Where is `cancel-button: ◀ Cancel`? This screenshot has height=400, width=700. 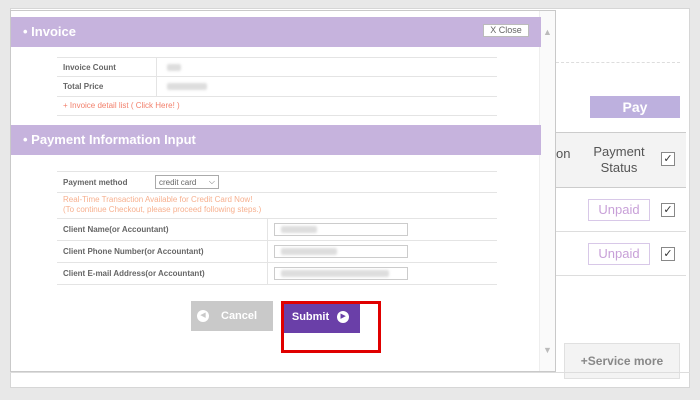
cancel-button: ◀ Cancel is located at coordinates (232, 316).